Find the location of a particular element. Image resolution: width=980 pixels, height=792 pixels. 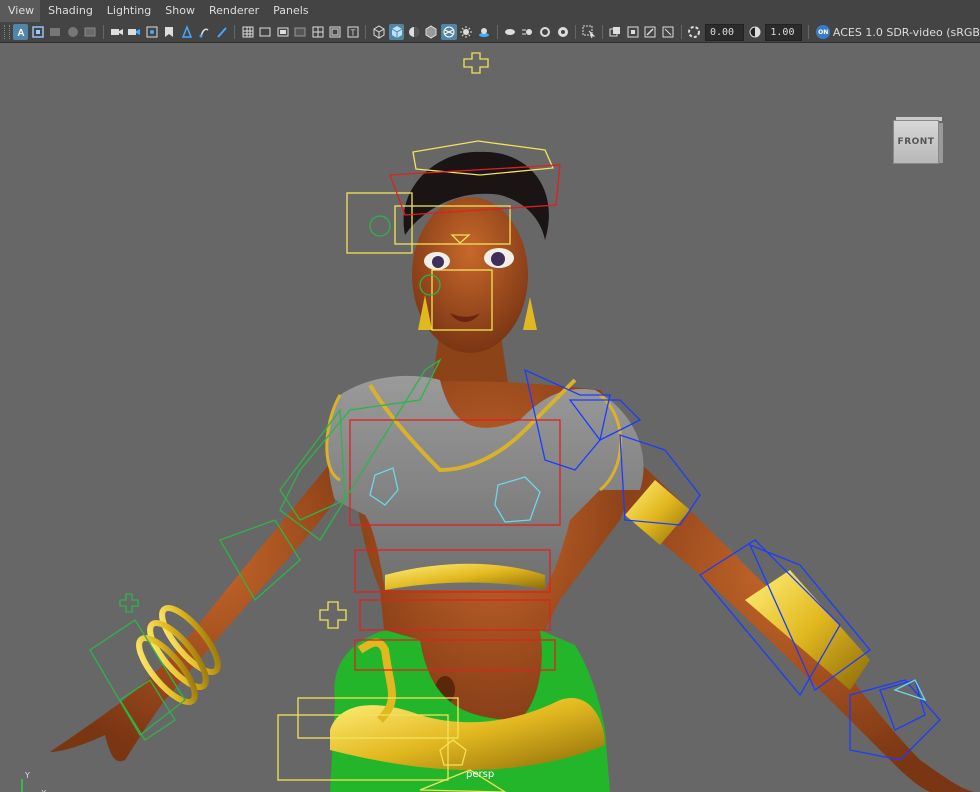

camera-icon is located at coordinates (116, 32).